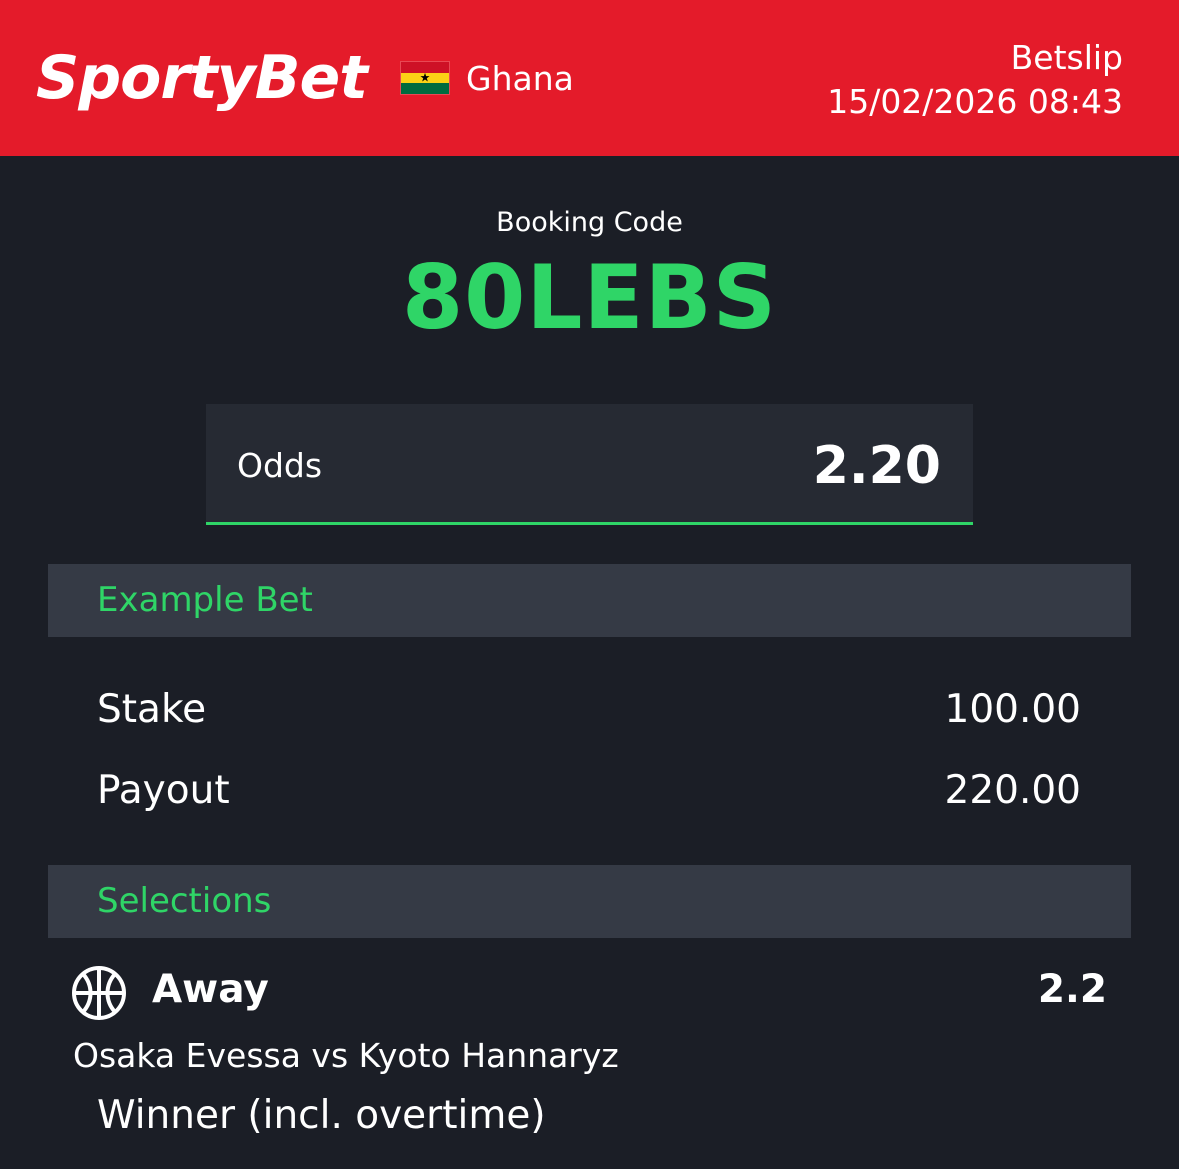 Image resolution: width=1179 pixels, height=1169 pixels. I want to click on odds-value: 2.20, so click(876, 466).